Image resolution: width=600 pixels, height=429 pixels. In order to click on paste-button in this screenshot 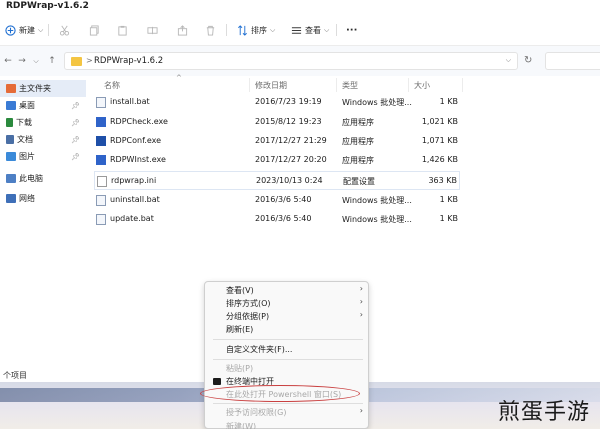, I will do `click(122, 30)`.